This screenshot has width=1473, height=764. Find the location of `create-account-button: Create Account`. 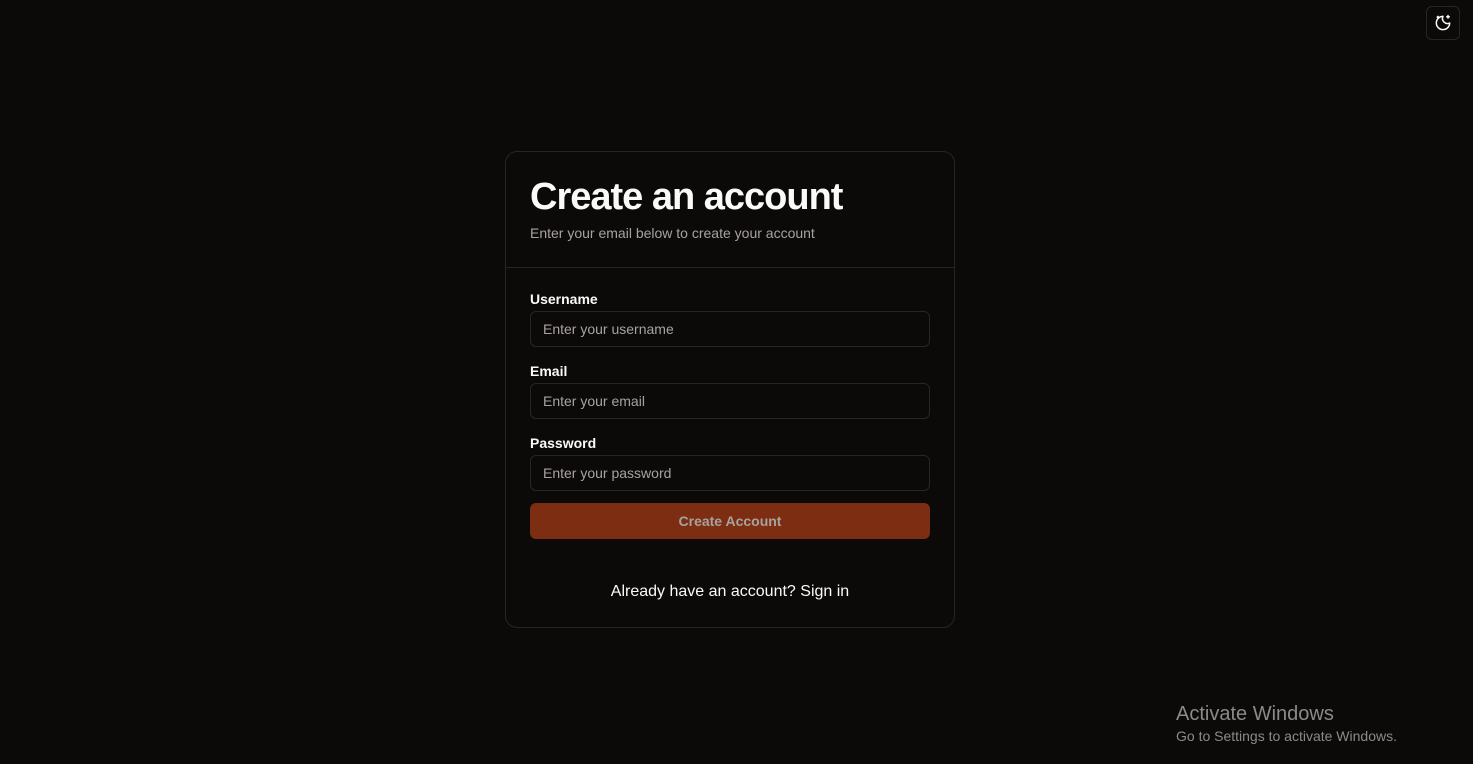

create-account-button: Create Account is located at coordinates (730, 521).